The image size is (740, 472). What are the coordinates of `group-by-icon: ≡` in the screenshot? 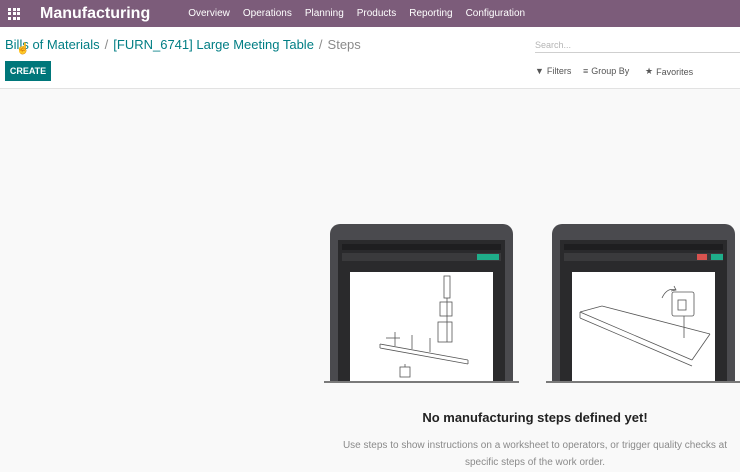 It's located at (586, 71).